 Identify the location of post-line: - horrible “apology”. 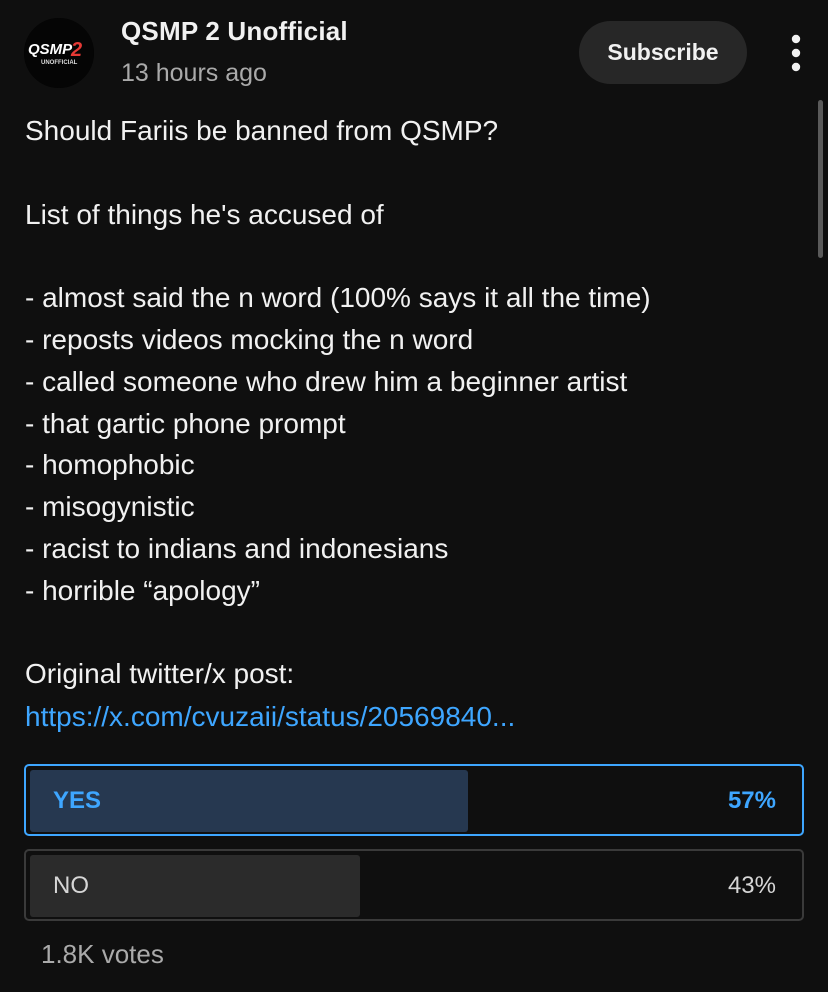
(142, 590).